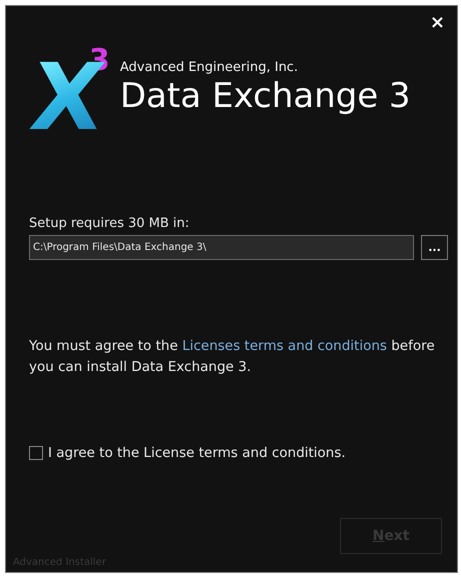 This screenshot has height=576, width=461. What do you see at coordinates (232, 357) in the screenshot?
I see `license-notice: You must agree to the Licenses terms and conditions before you can install Data Exchange 3.` at bounding box center [232, 357].